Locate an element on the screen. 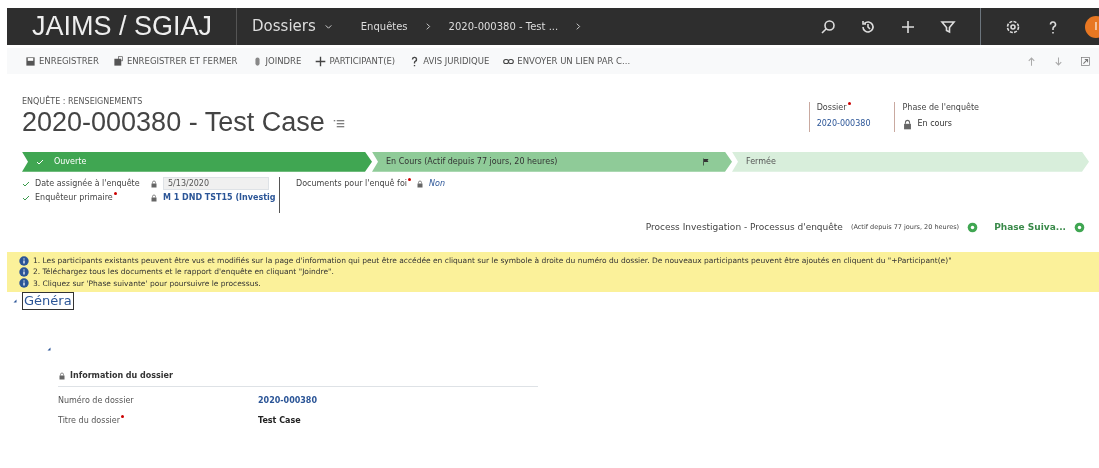  date-field: 5/13/2020 is located at coordinates (216, 184).